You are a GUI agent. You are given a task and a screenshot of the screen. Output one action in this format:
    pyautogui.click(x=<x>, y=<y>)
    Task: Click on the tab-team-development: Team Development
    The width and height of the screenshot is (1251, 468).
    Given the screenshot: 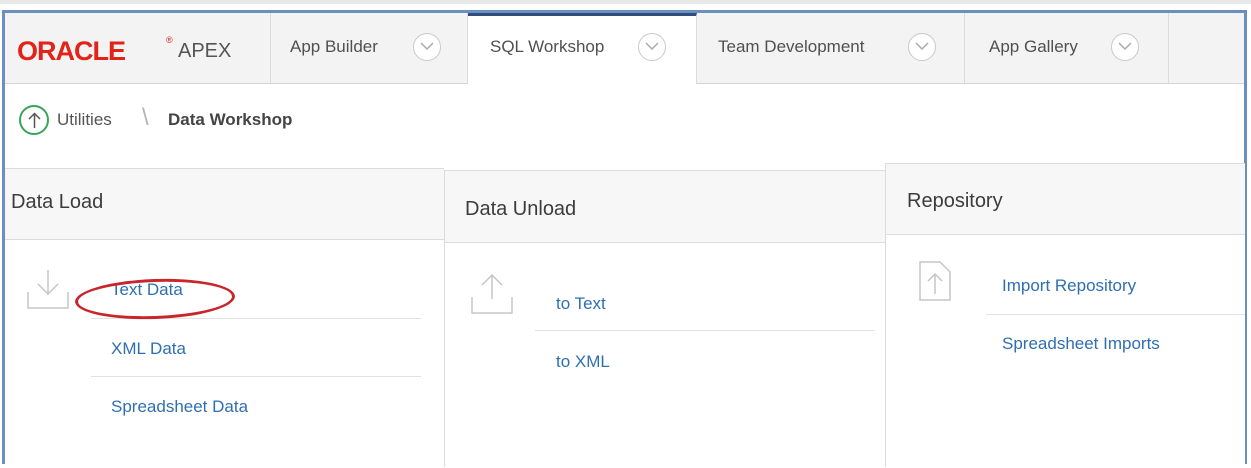 What is the action you would take?
    pyautogui.click(x=831, y=48)
    